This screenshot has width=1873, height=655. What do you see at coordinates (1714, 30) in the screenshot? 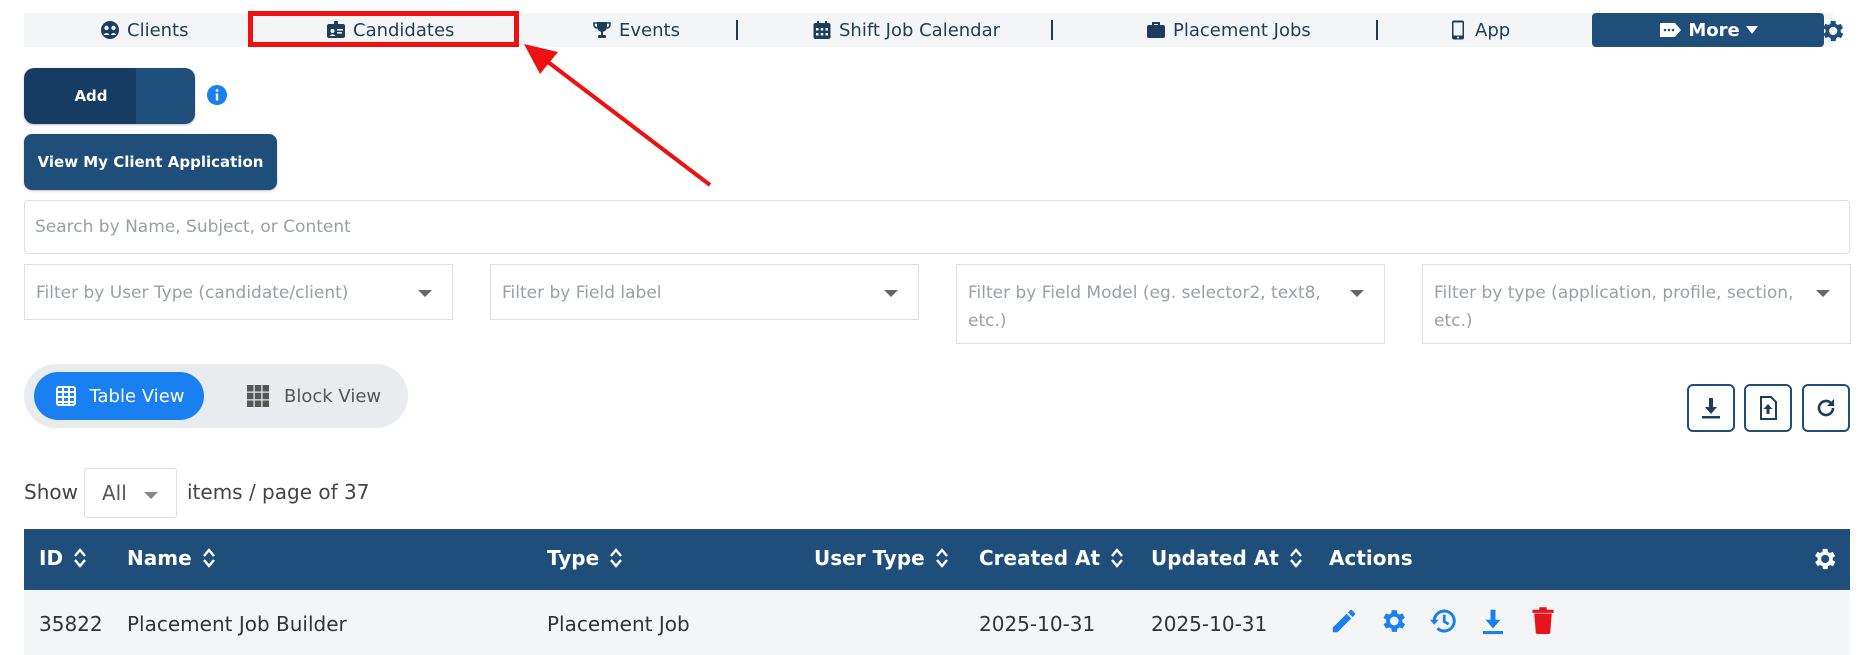
I see `more-label: More` at bounding box center [1714, 30].